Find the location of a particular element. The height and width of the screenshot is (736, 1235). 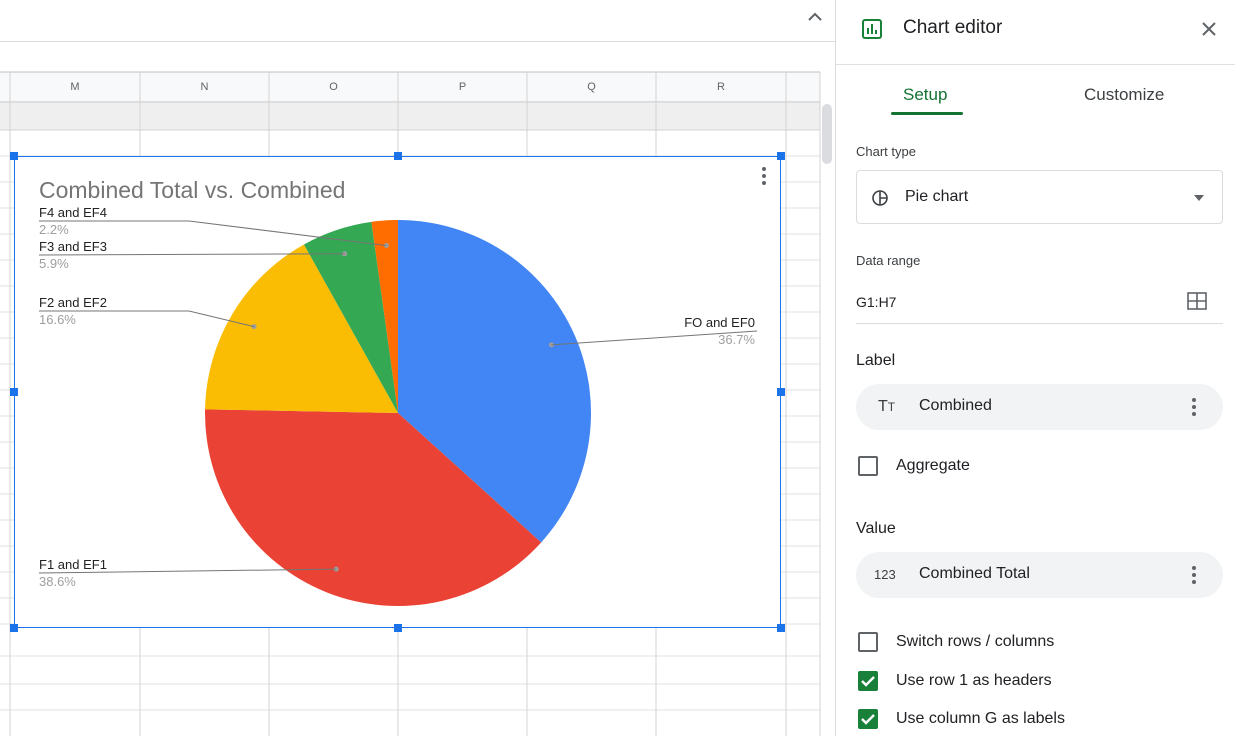

number-icon: 123 is located at coordinates (885, 574).